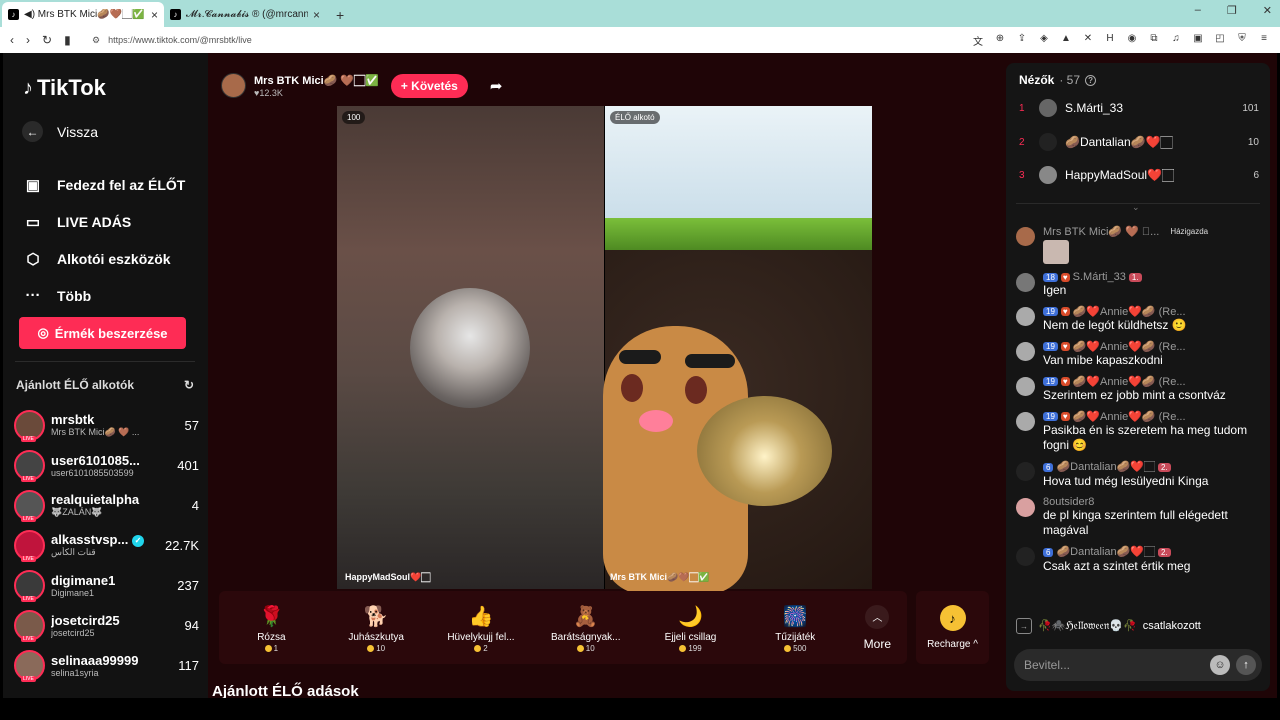 Image resolution: width=1280 pixels, height=720 pixels. Describe the element at coordinates (28, 40) in the screenshot. I see `forward-icon: ›` at that location.